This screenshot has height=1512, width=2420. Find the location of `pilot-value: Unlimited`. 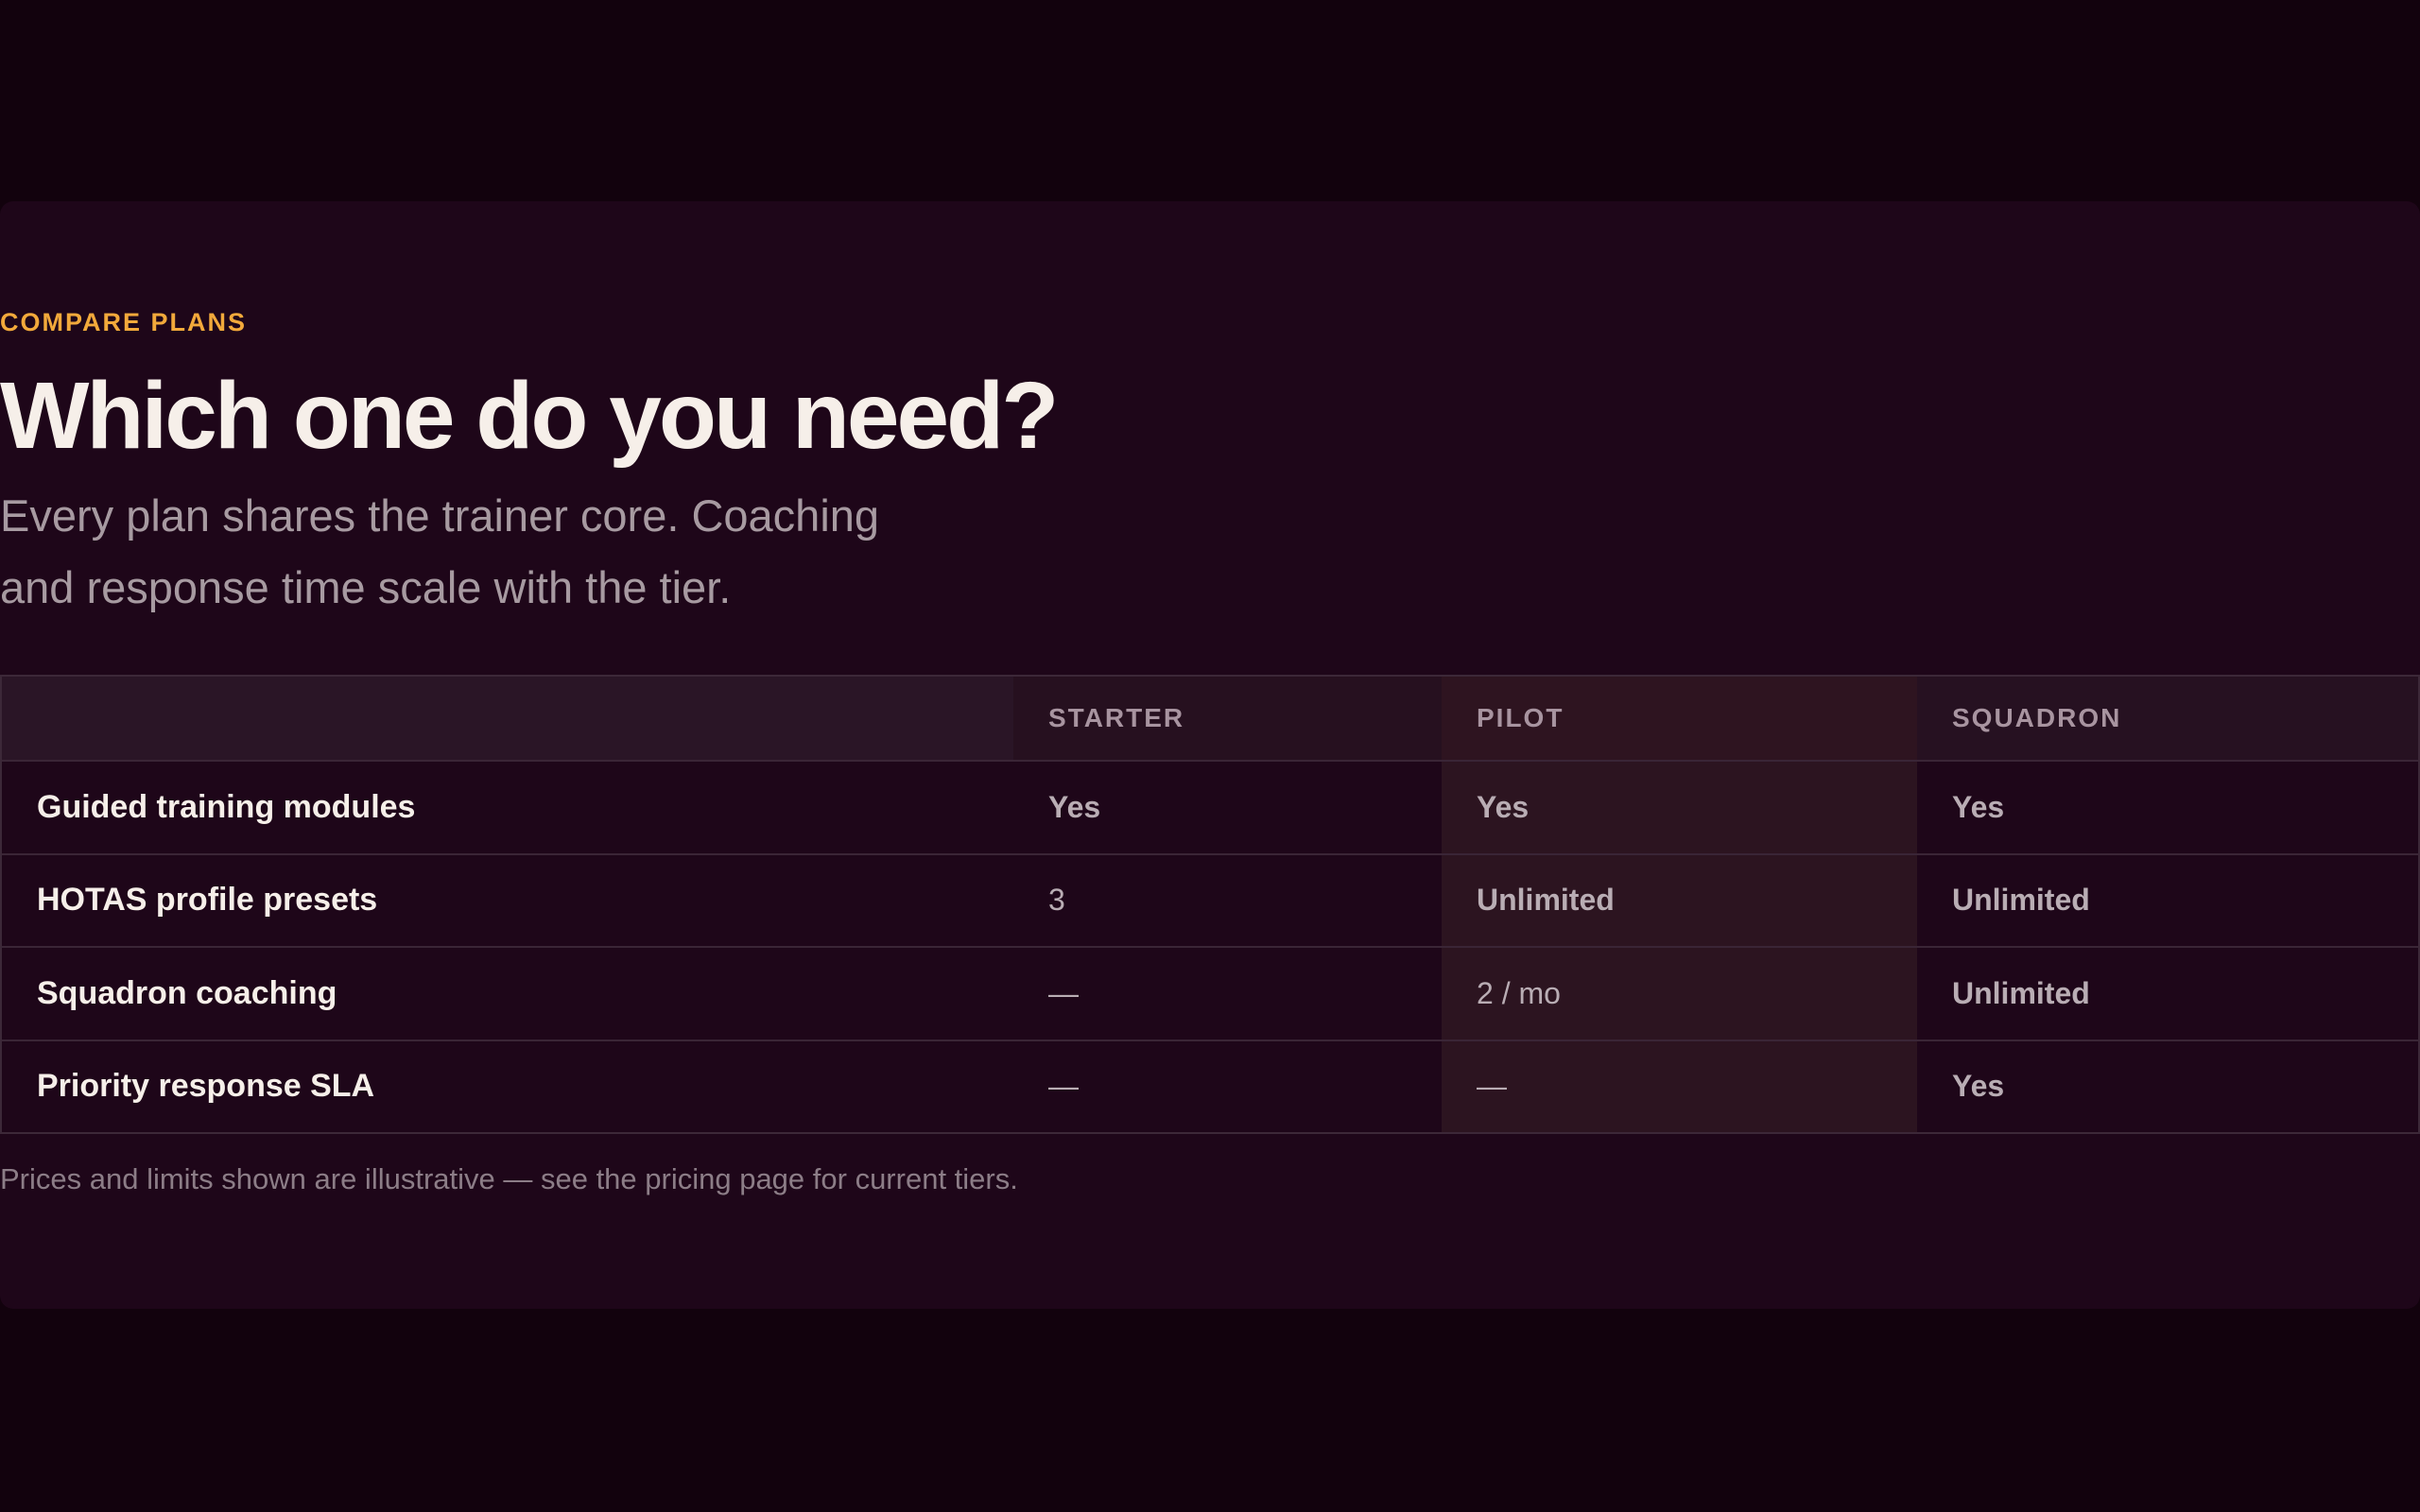

pilot-value: Unlimited is located at coordinates (1680, 900).